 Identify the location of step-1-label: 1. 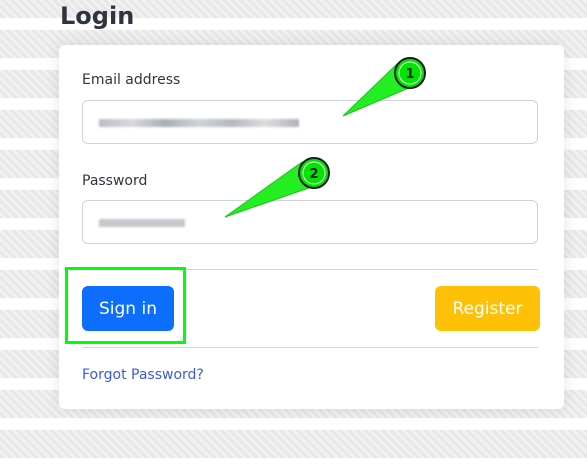
(409, 74).